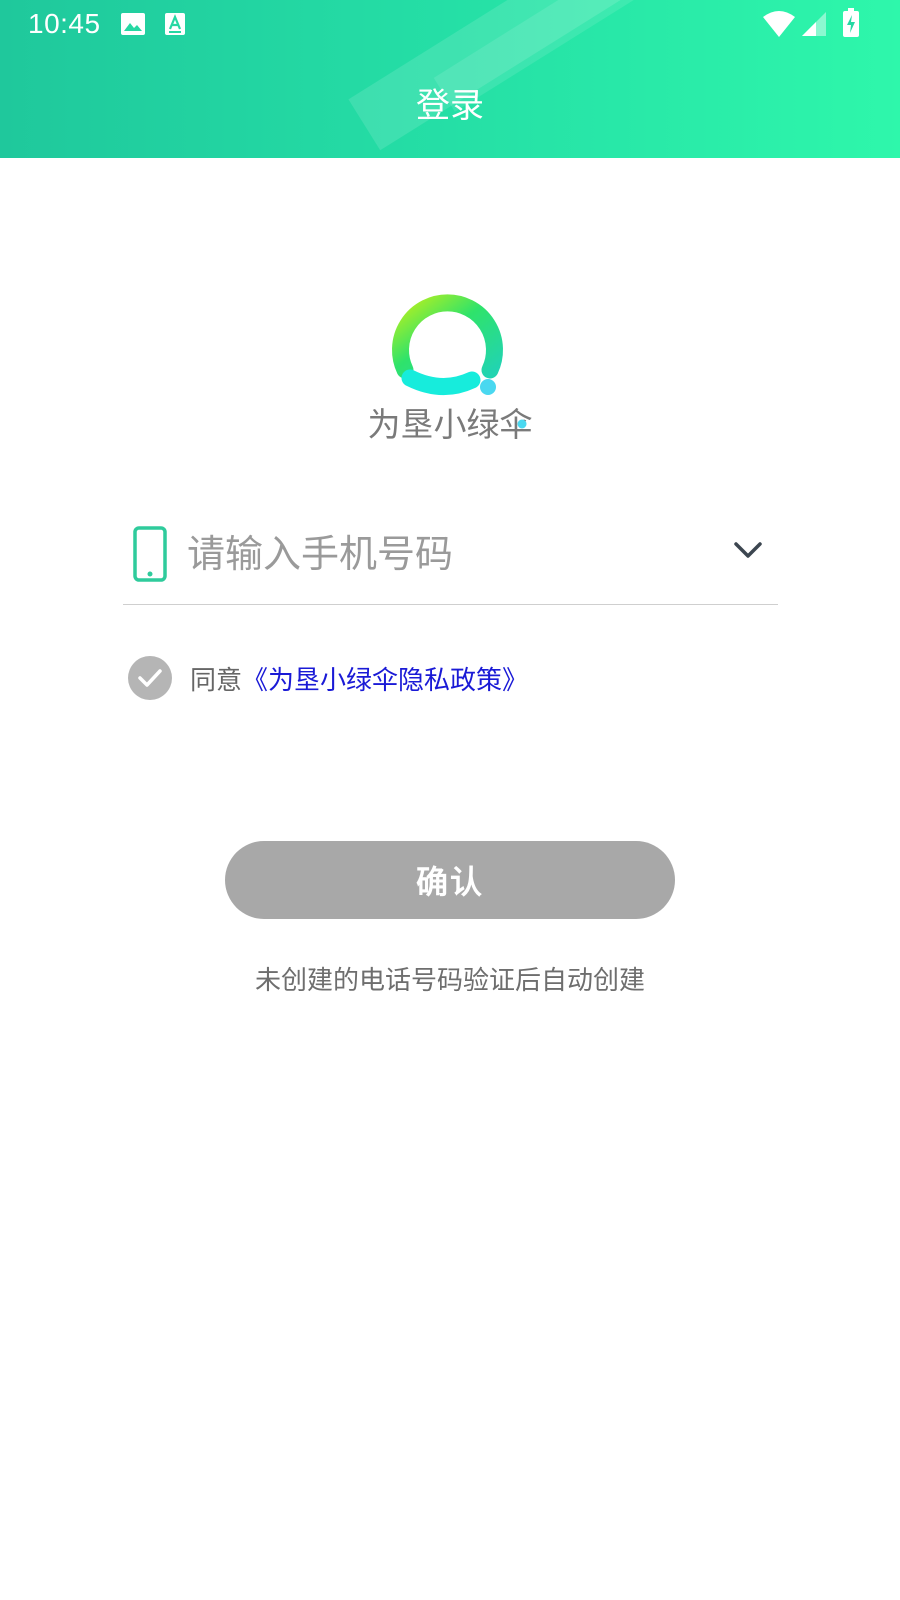 Image resolution: width=900 pixels, height=1600 pixels. What do you see at coordinates (449, 981) in the screenshot?
I see `auto-create-hint: 未创建的电话号码验证后自动创建` at bounding box center [449, 981].